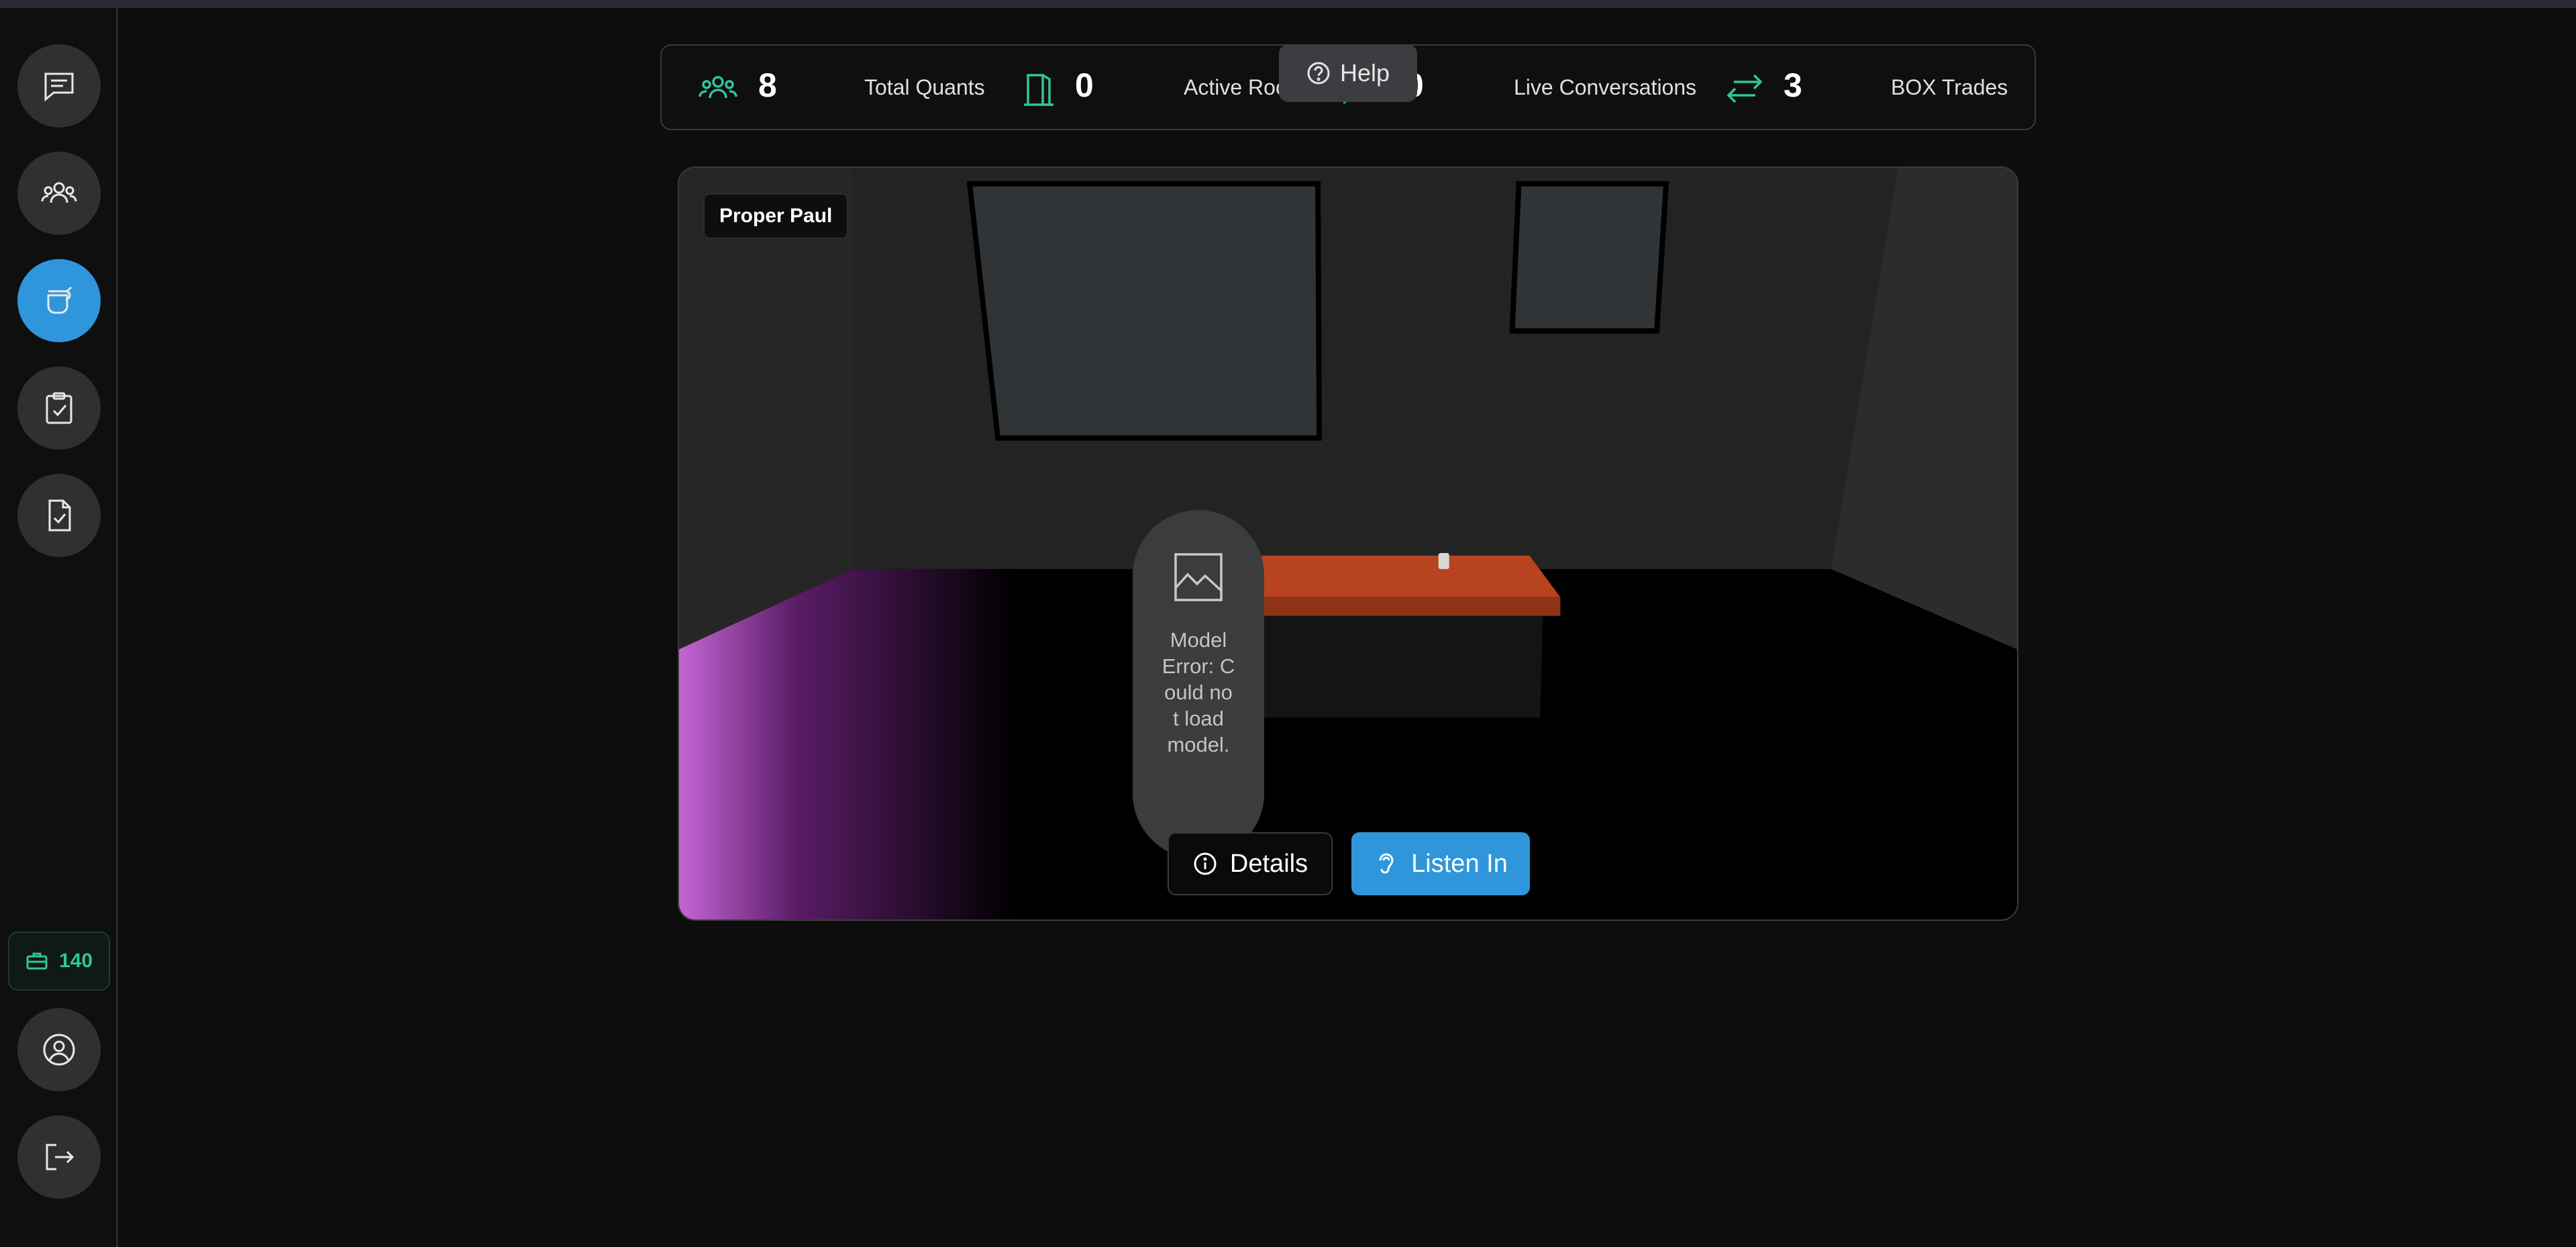  I want to click on sidebar-item-documents, so click(59, 515).